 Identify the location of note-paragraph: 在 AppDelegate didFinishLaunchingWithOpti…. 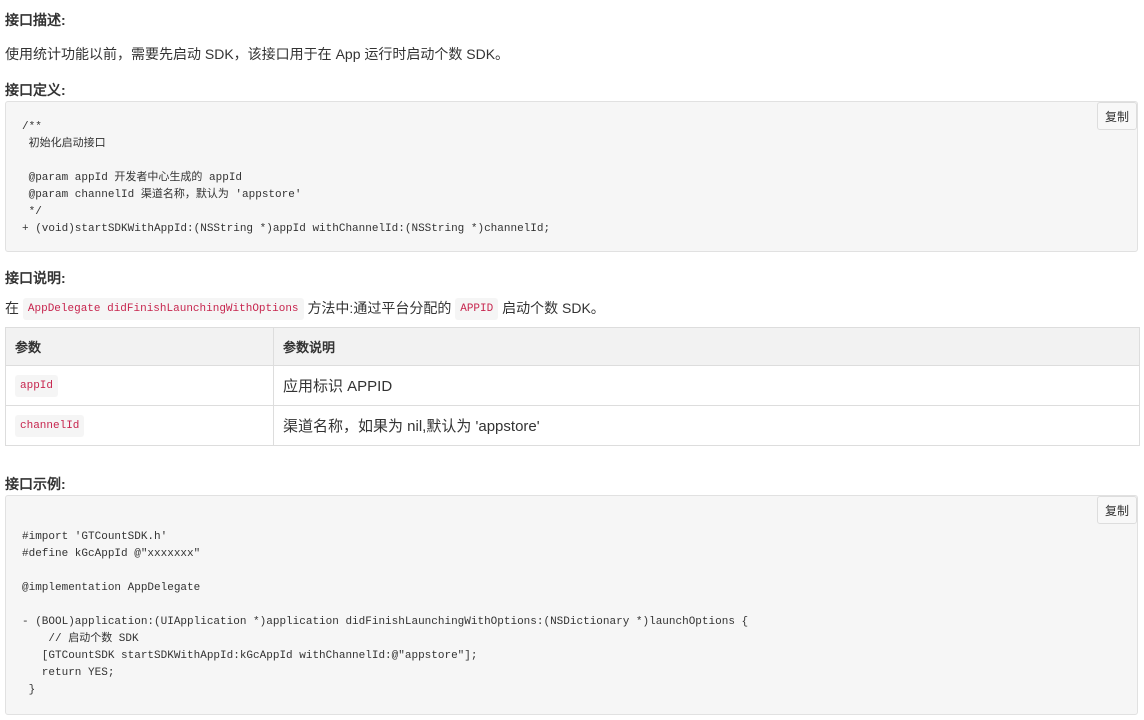
(305, 309).